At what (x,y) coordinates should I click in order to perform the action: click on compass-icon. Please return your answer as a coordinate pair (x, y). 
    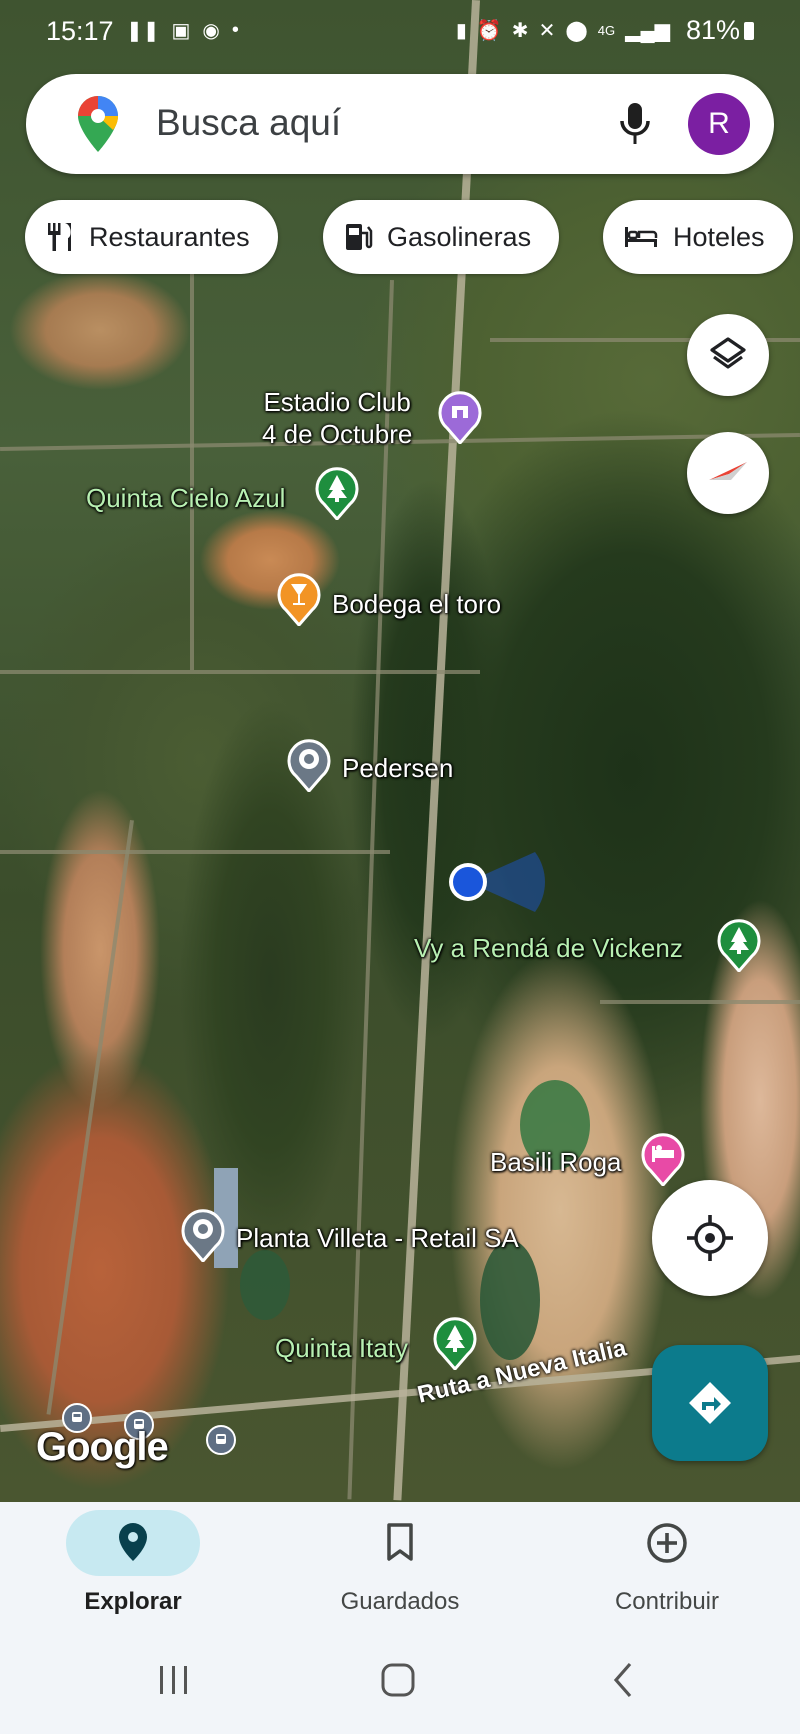
    Looking at the image, I should click on (728, 471).